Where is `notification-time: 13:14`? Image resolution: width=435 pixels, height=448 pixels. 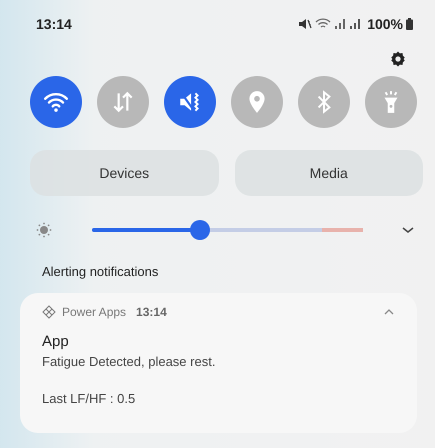
notification-time: 13:14 is located at coordinates (151, 312).